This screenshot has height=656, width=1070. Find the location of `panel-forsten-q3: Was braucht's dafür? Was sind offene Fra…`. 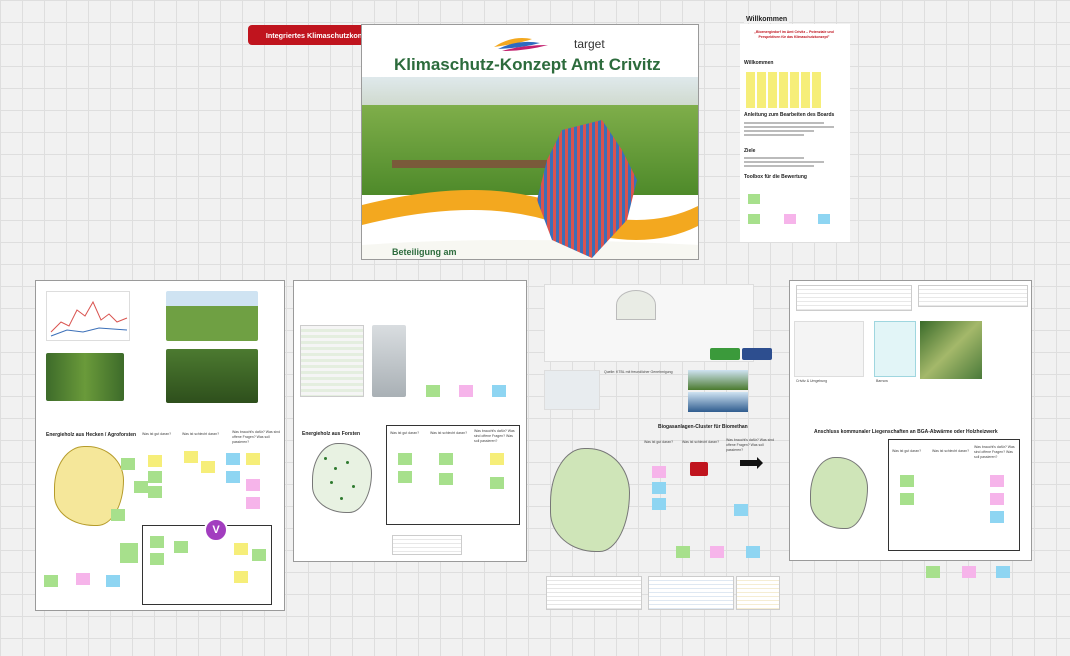

panel-forsten-q3: Was braucht's dafür? Was sind offene Fra… is located at coordinates (494, 436).